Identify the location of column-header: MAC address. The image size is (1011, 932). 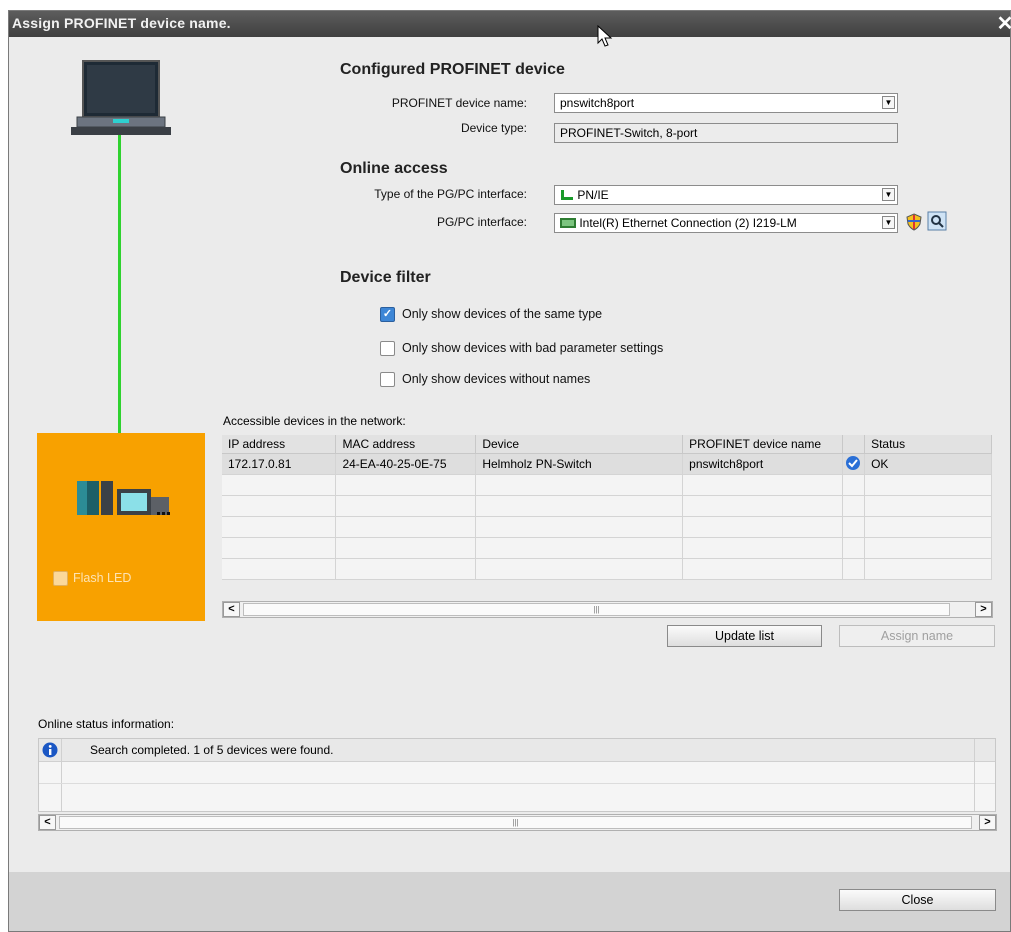
(406, 444).